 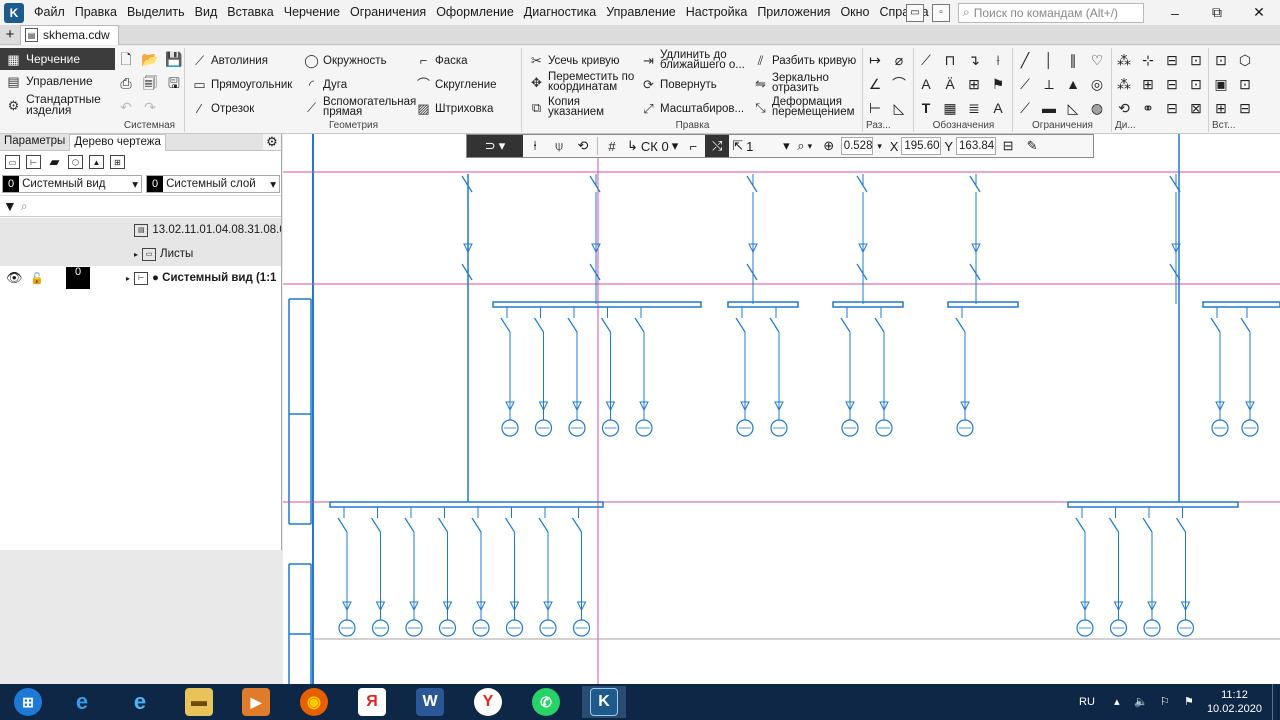 What do you see at coordinates (950, 108) in the screenshot?
I see `table-icon: ▦` at bounding box center [950, 108].